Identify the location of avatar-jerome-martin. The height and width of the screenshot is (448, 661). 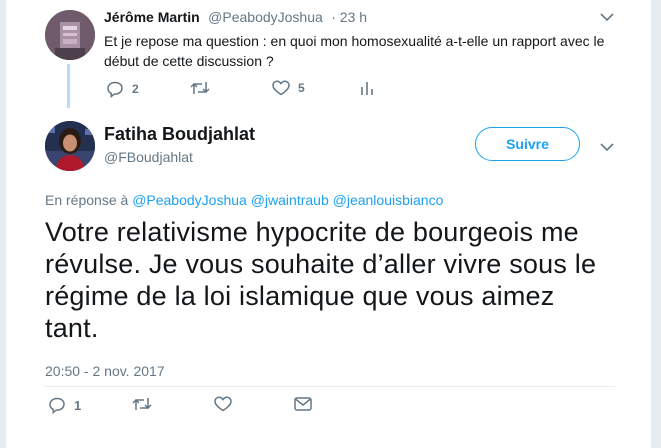
(70, 35).